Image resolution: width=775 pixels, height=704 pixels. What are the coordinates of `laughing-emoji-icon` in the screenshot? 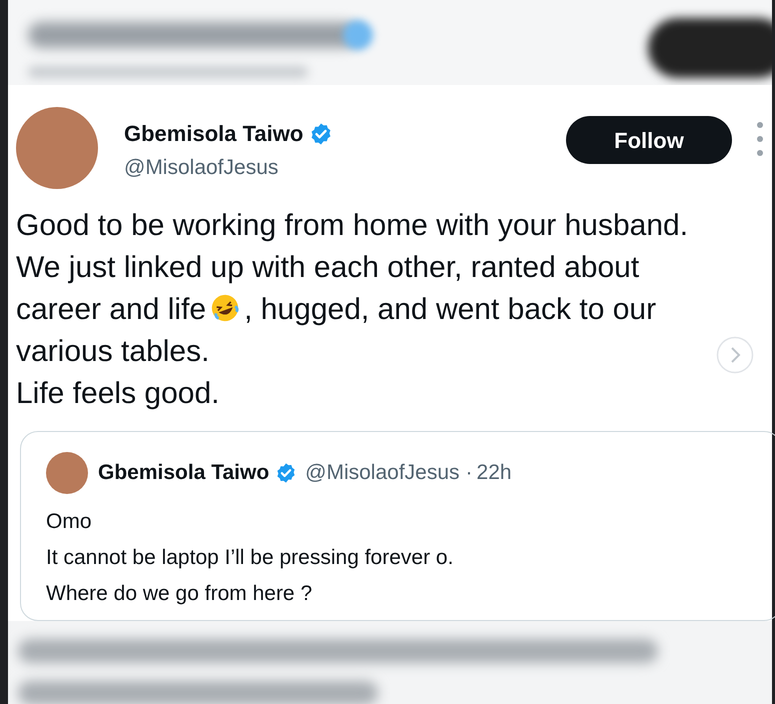 It's located at (225, 308).